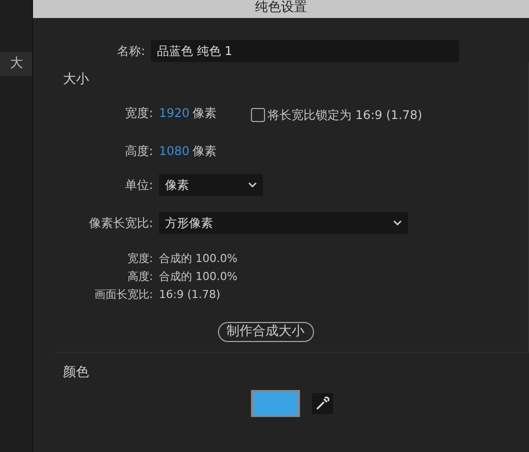  I want to click on field-label: 单位:, so click(139, 185).